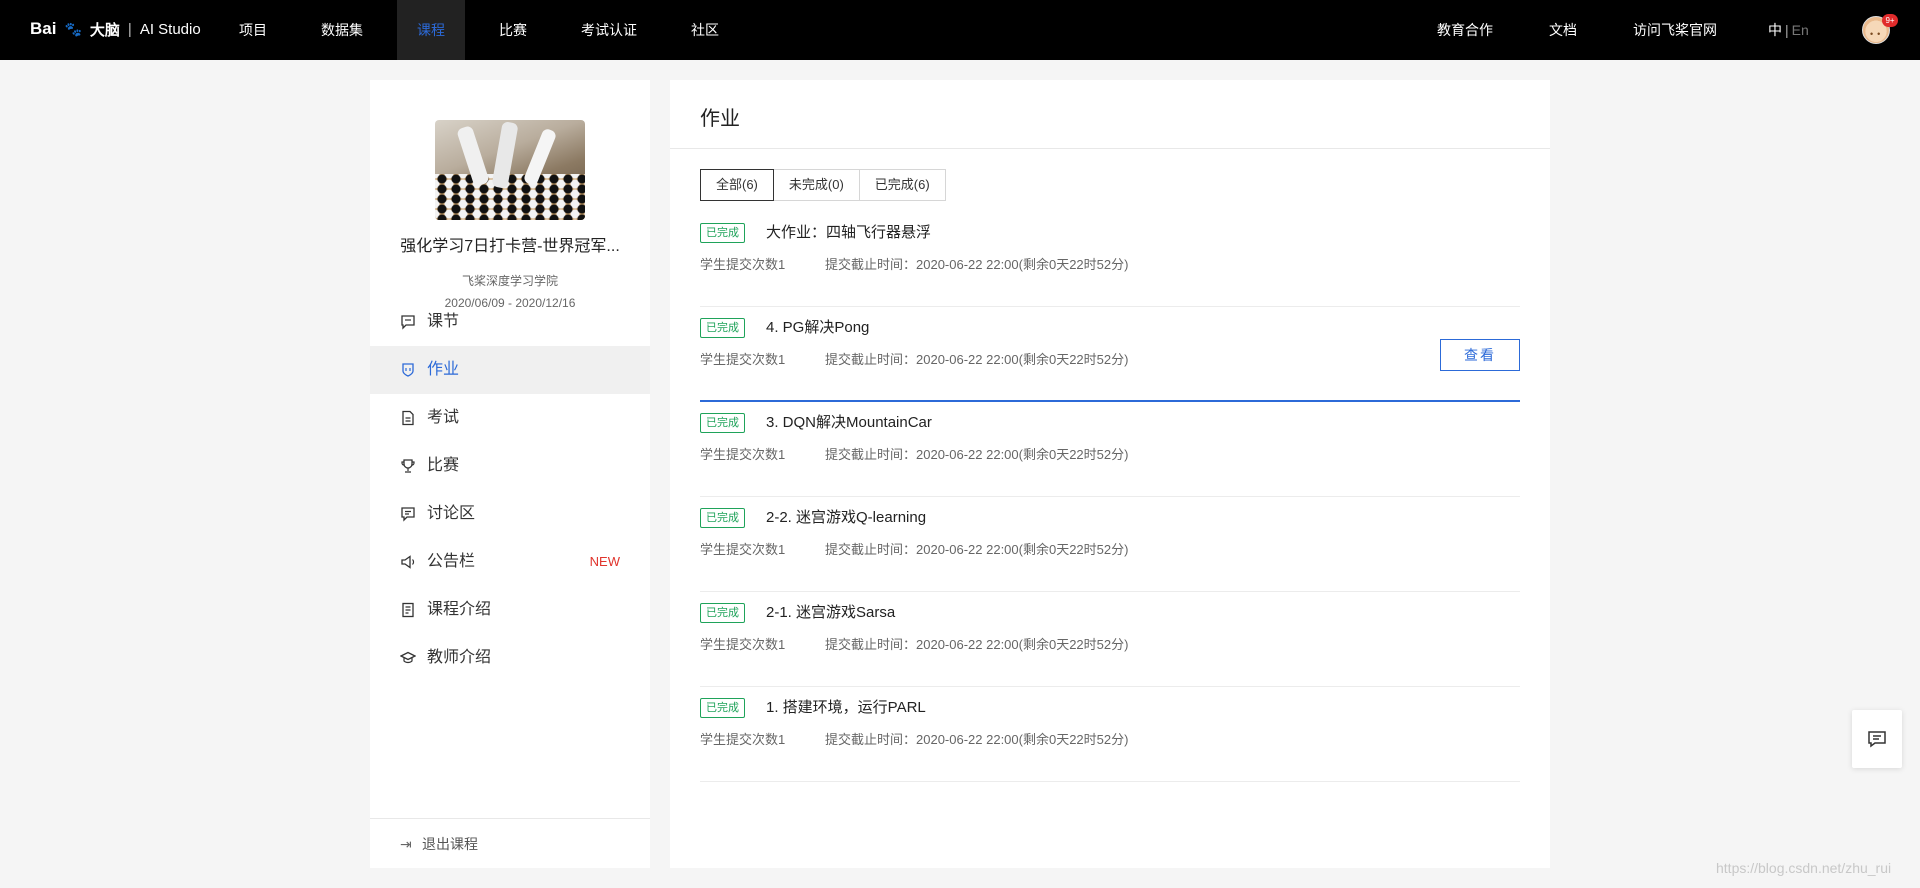  I want to click on exit-course-button: ⇥ 退出课程, so click(439, 844).